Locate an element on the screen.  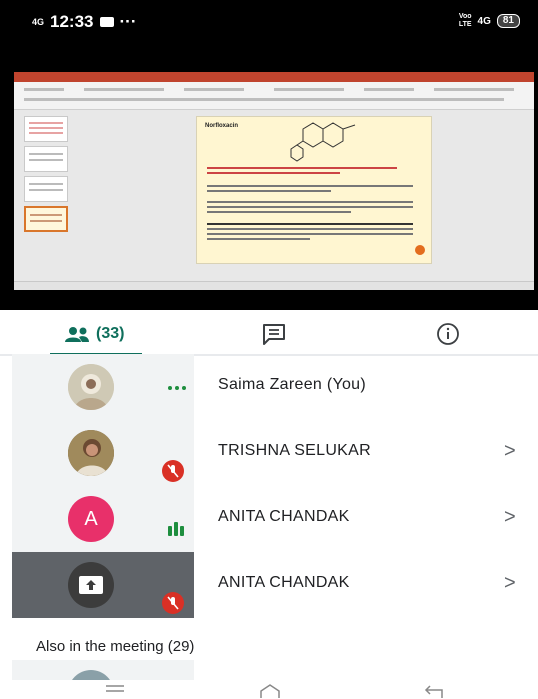
participant-row: ANITA CHANDAK > is located at coordinates (269, 585).